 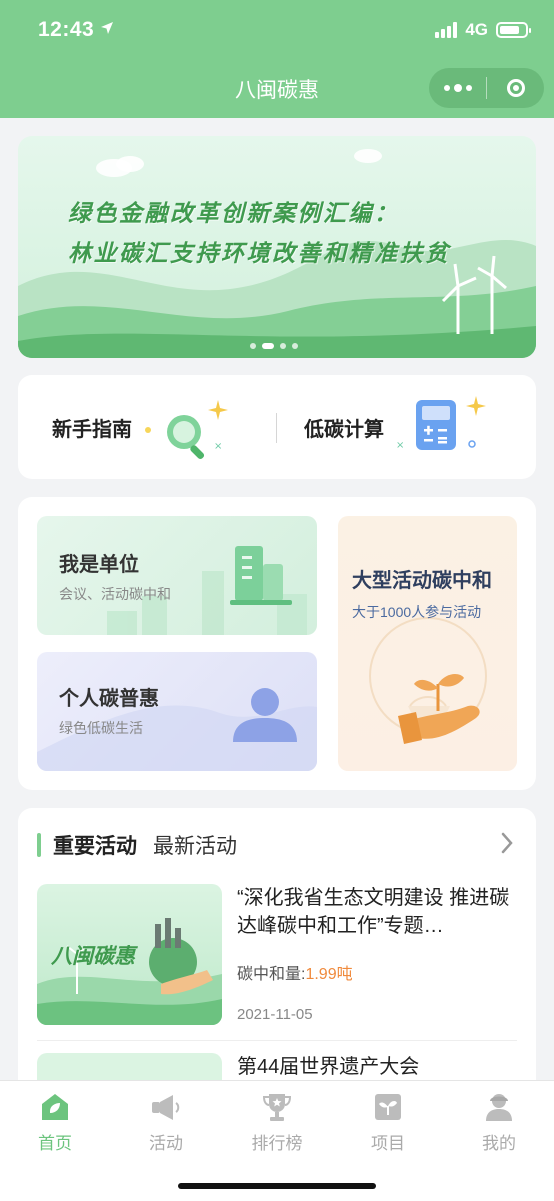 What do you see at coordinates (446, 30) in the screenshot?
I see `signal-icon` at bounding box center [446, 30].